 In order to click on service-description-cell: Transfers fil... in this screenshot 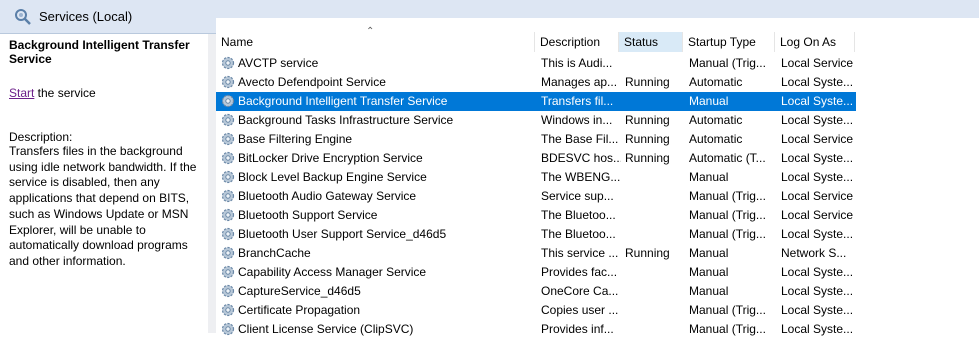, I will do `click(577, 101)`.